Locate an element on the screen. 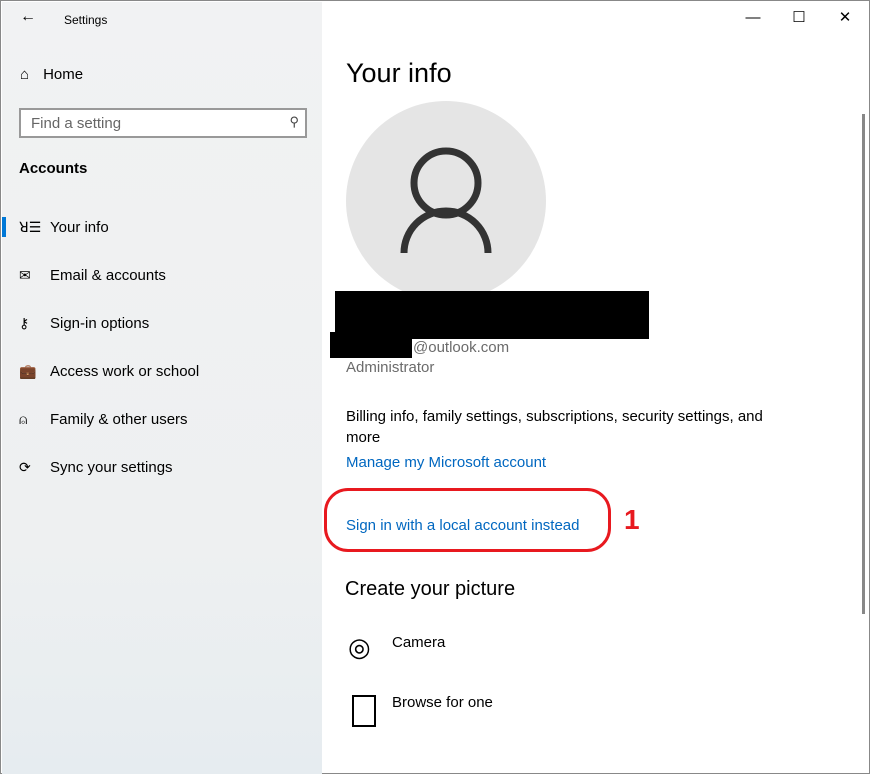 The height and width of the screenshot is (774, 870). section-heading: Accounts is located at coordinates (53, 168).